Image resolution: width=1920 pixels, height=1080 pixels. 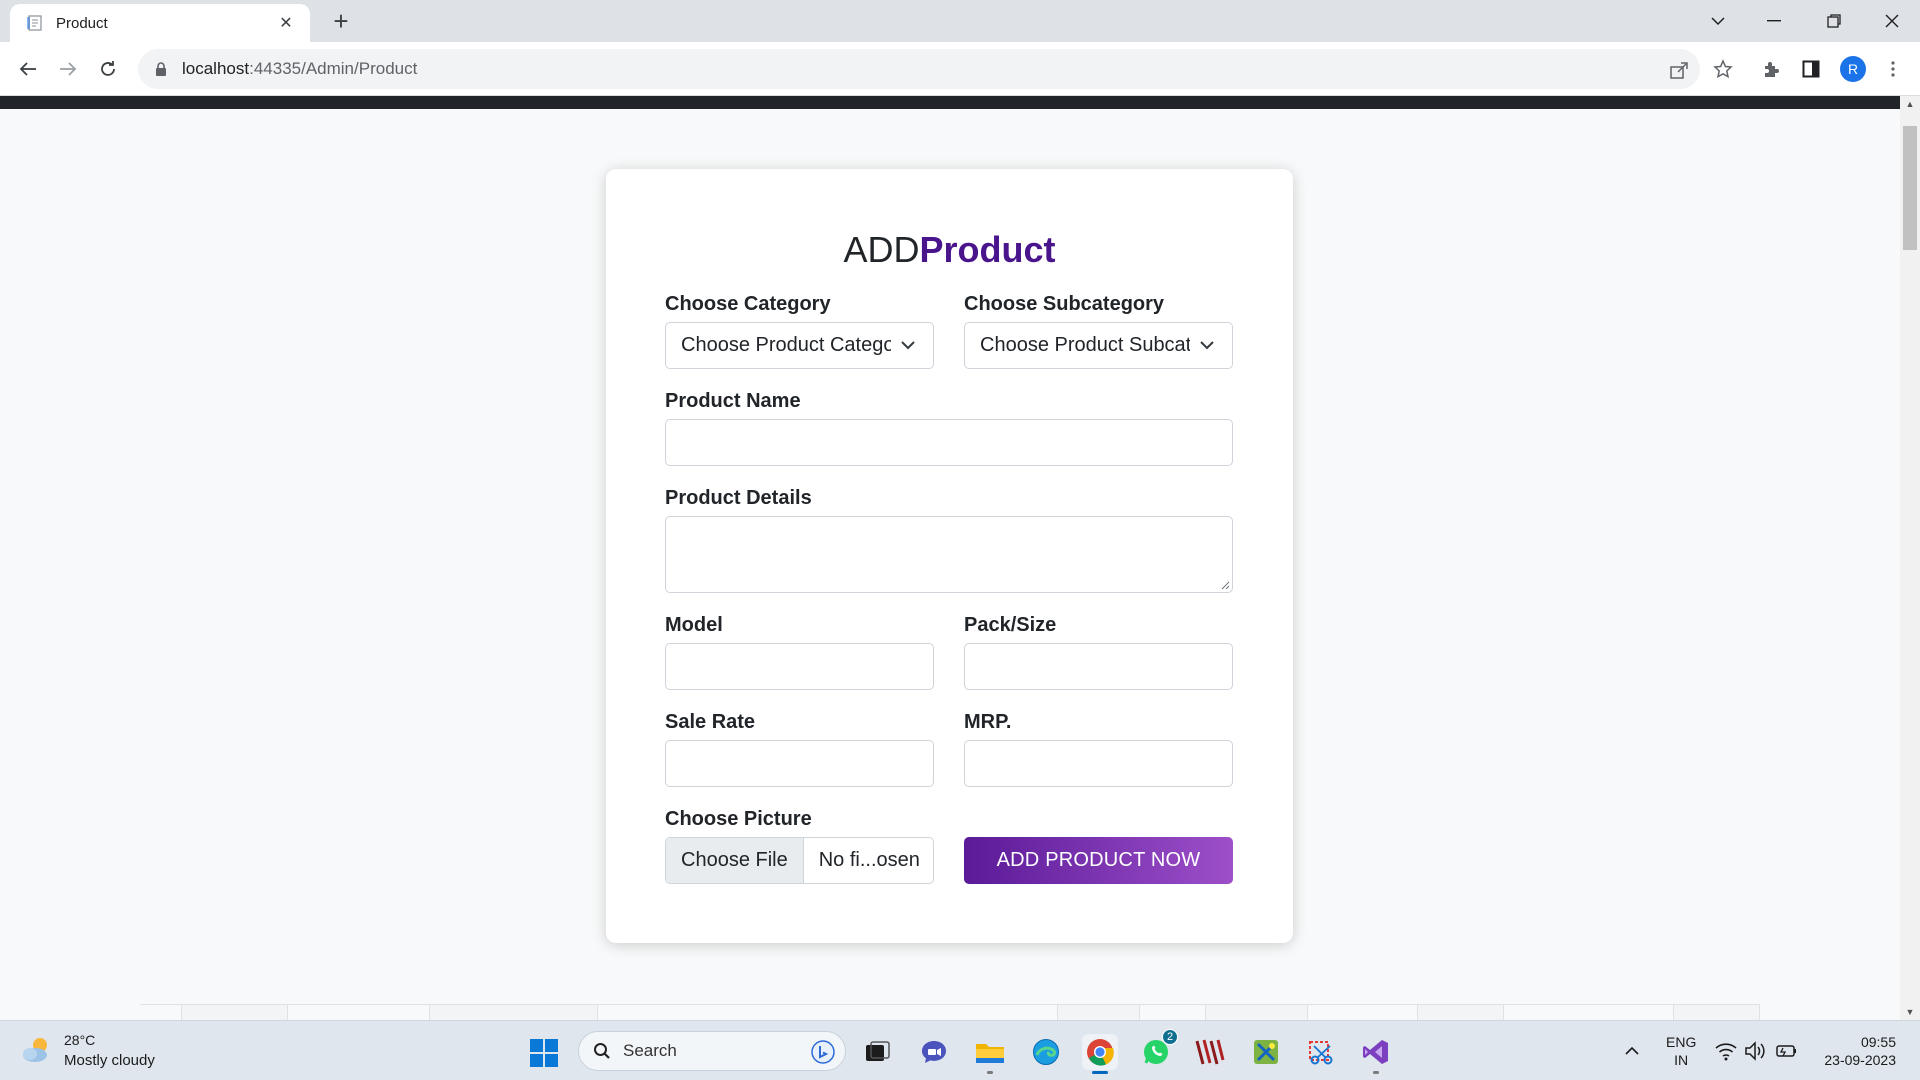 I want to click on mrp-input, so click(x=1098, y=763).